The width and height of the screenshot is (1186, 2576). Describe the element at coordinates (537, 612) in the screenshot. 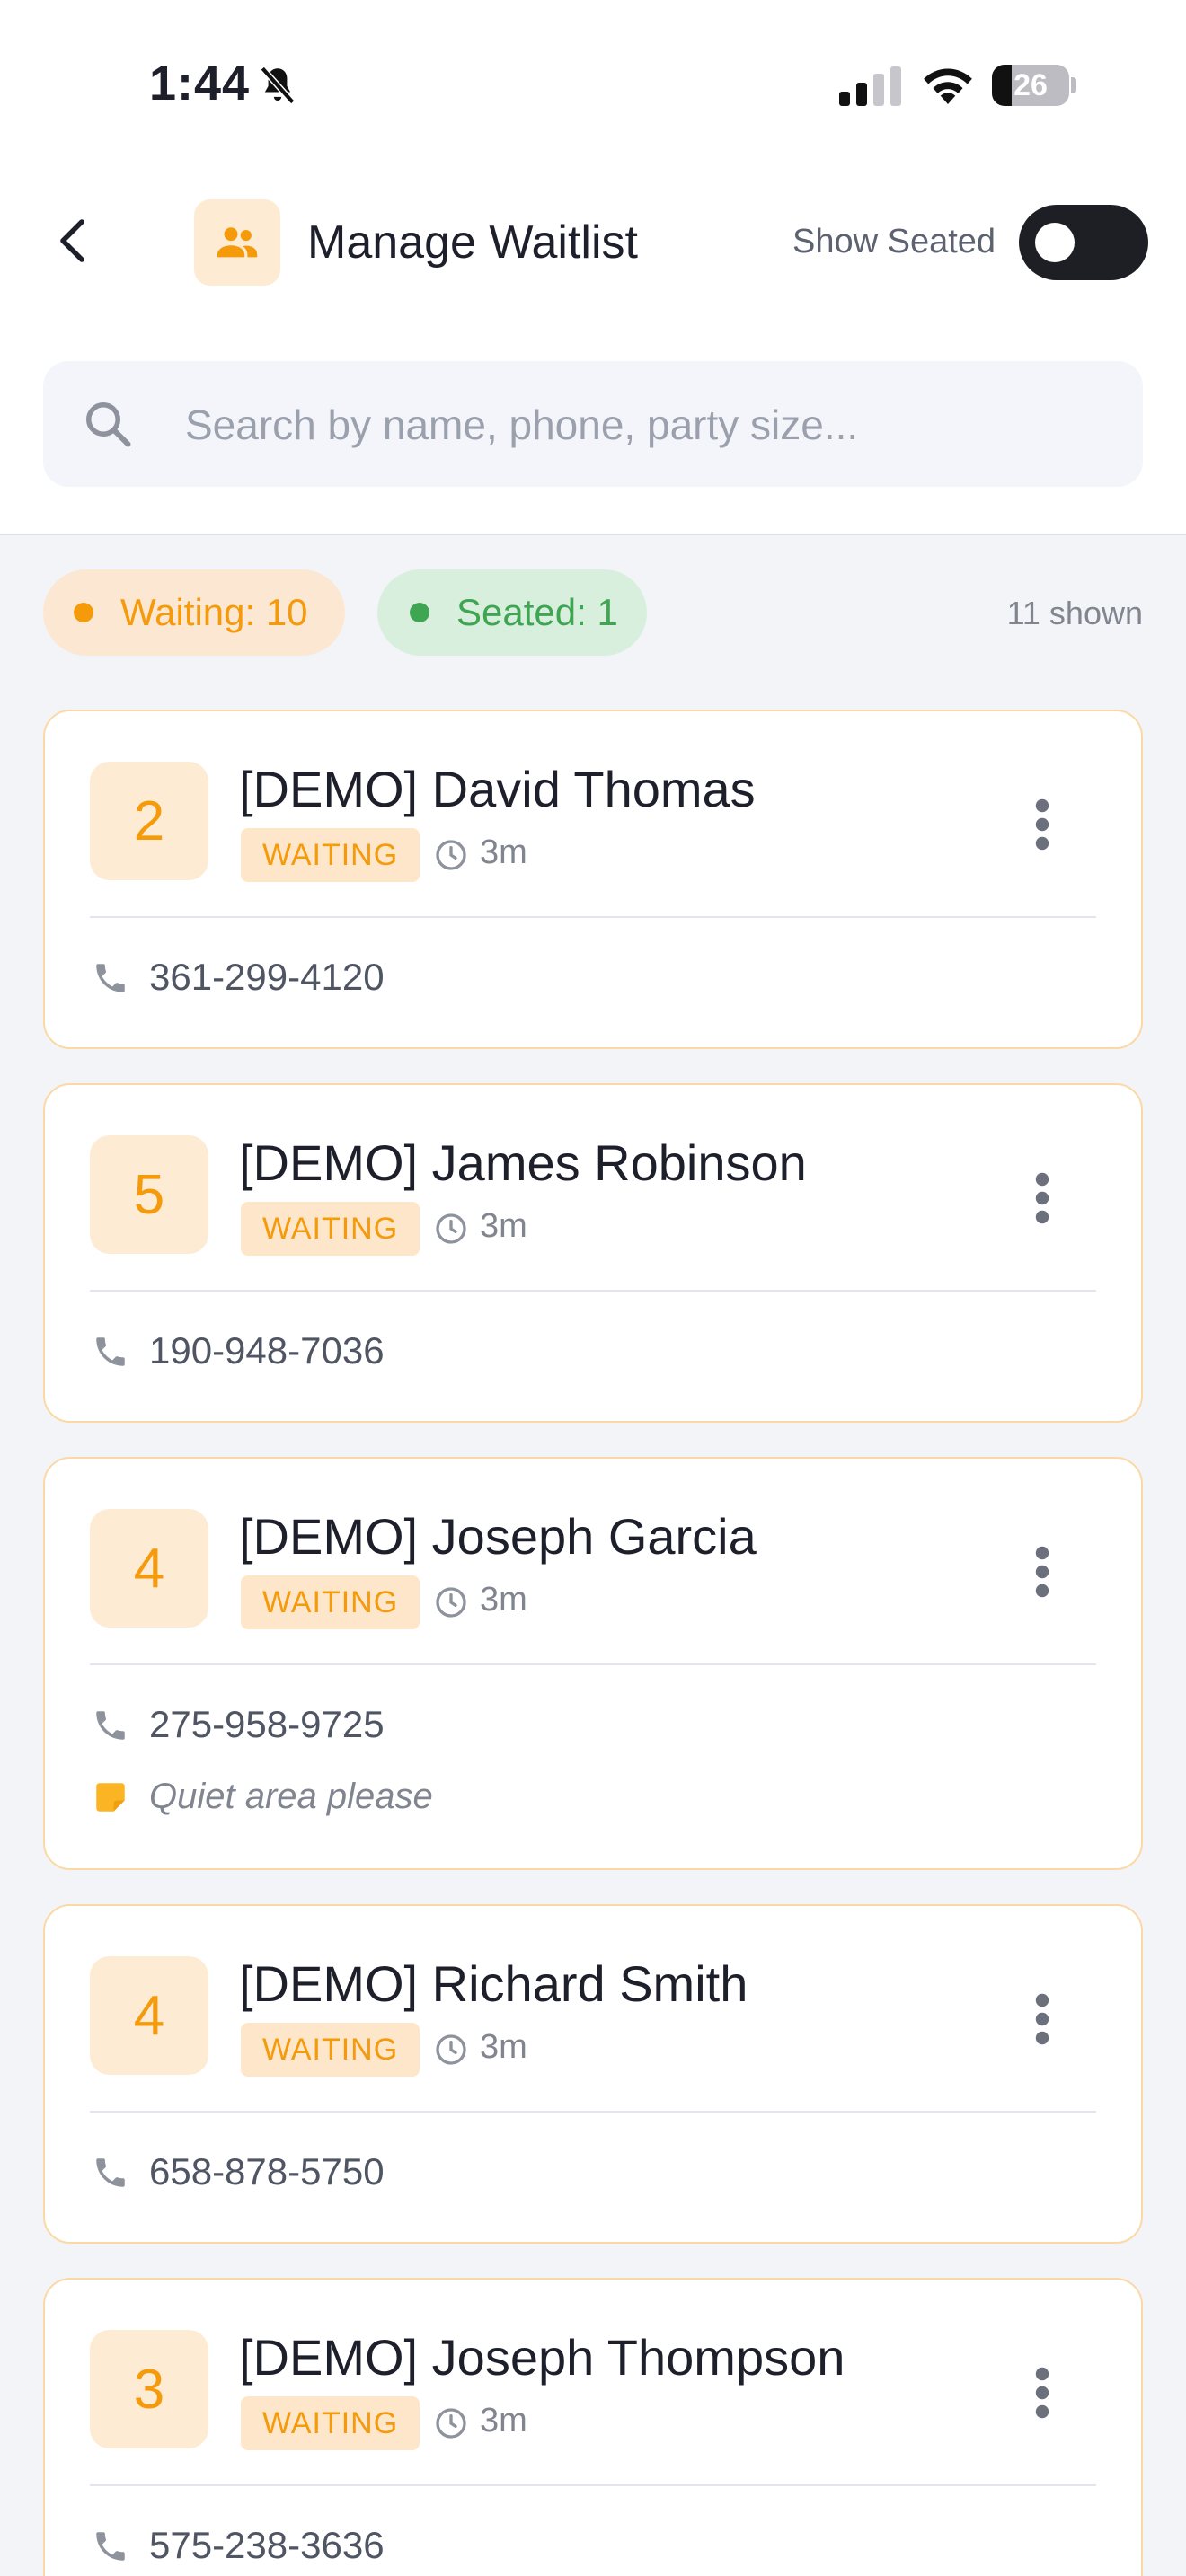

I see `seated-count-label: Seated: 1` at that location.